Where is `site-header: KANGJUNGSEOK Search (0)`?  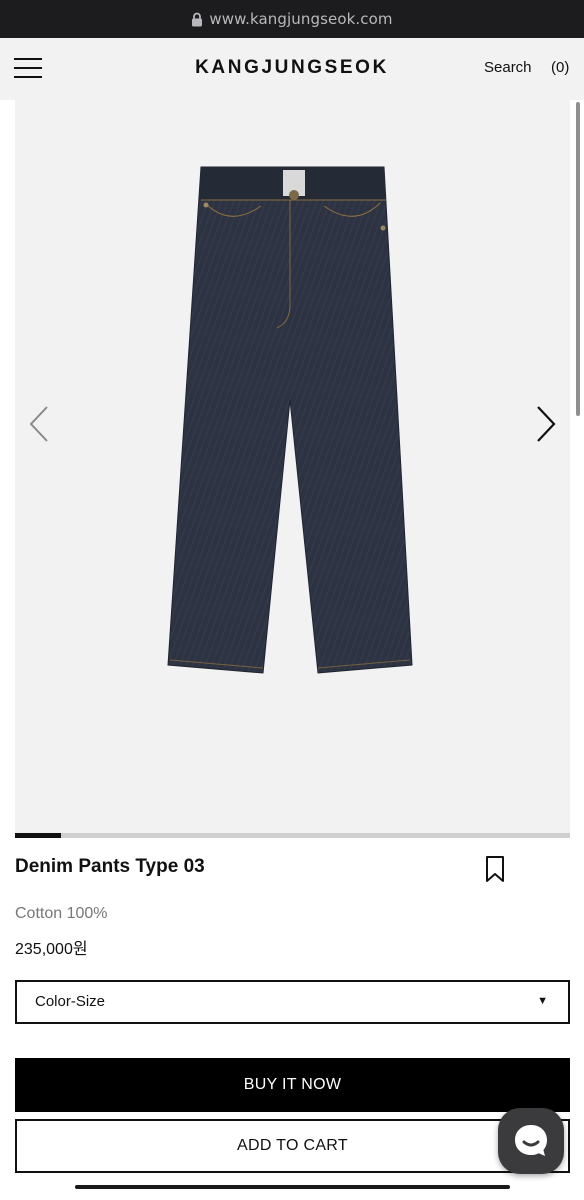
site-header: KANGJUNGSEOK Search (0) is located at coordinates (292, 69).